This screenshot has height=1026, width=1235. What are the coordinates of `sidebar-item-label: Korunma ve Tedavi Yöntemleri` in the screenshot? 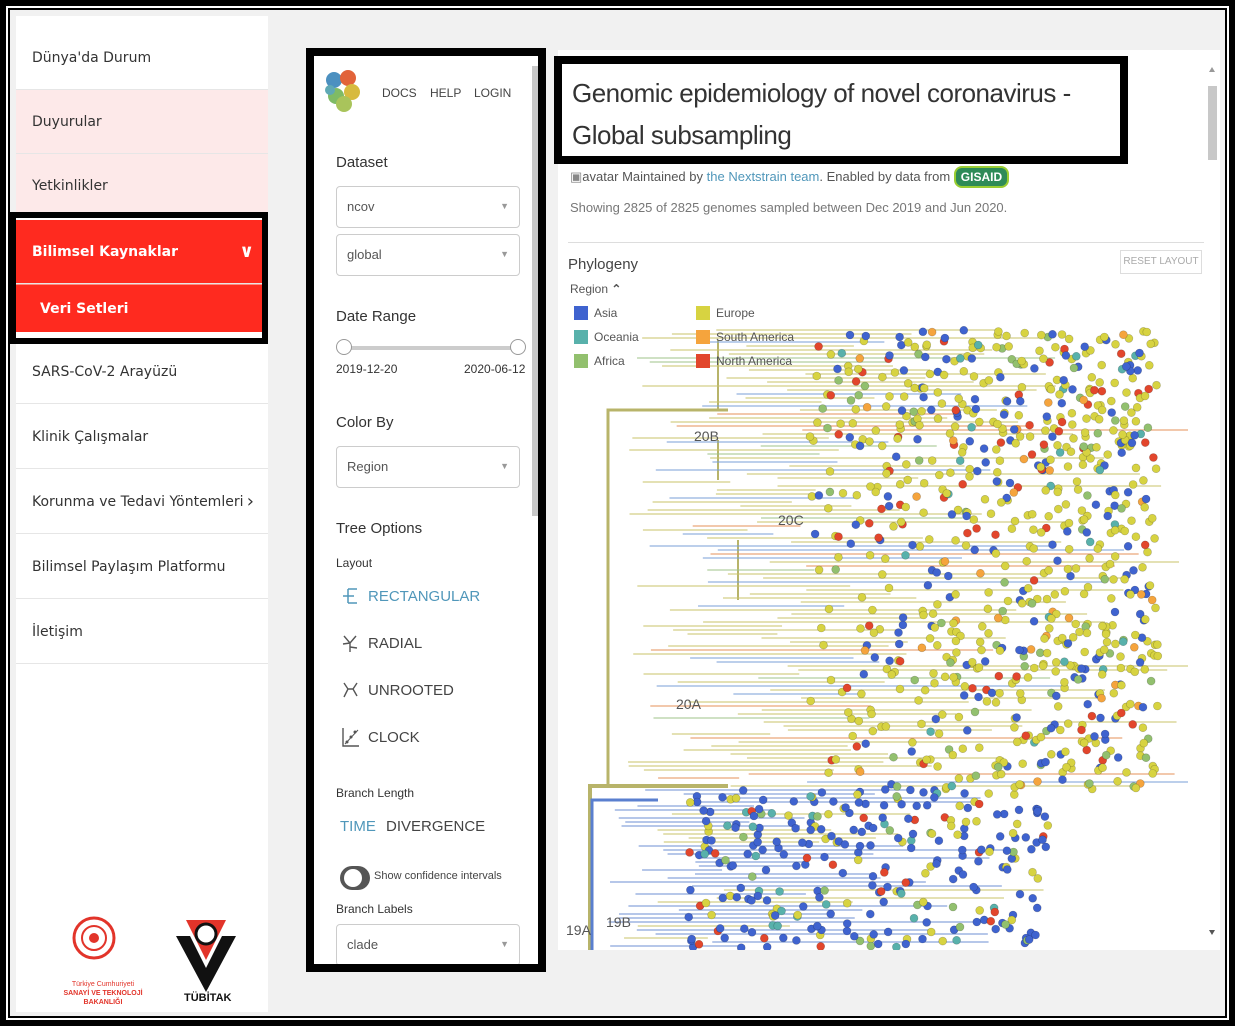 It's located at (138, 501).